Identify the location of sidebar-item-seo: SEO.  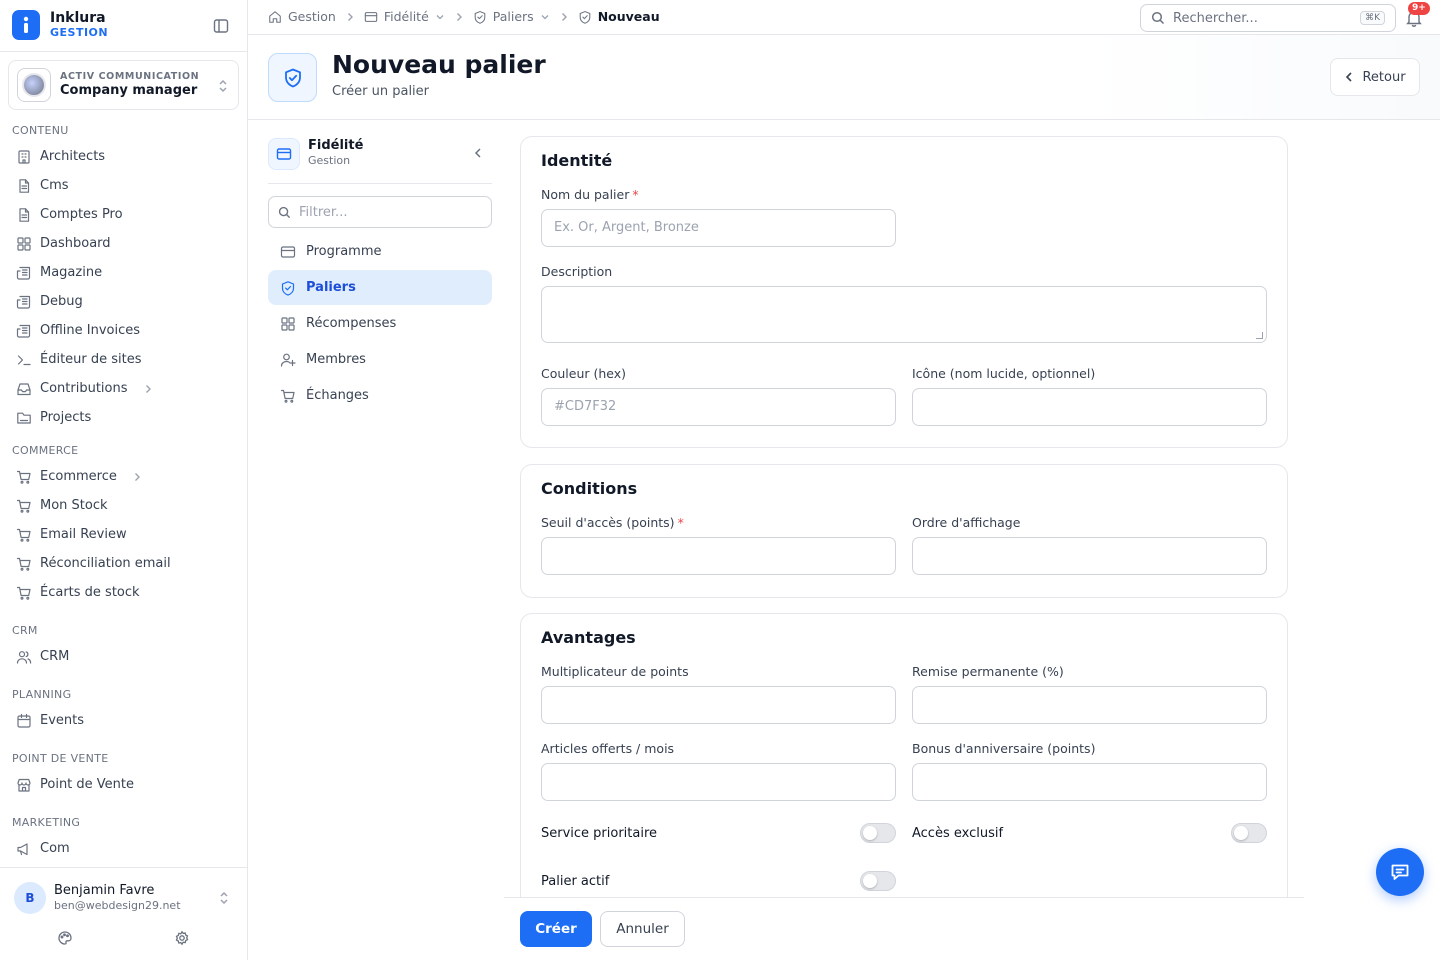
(123, 864).